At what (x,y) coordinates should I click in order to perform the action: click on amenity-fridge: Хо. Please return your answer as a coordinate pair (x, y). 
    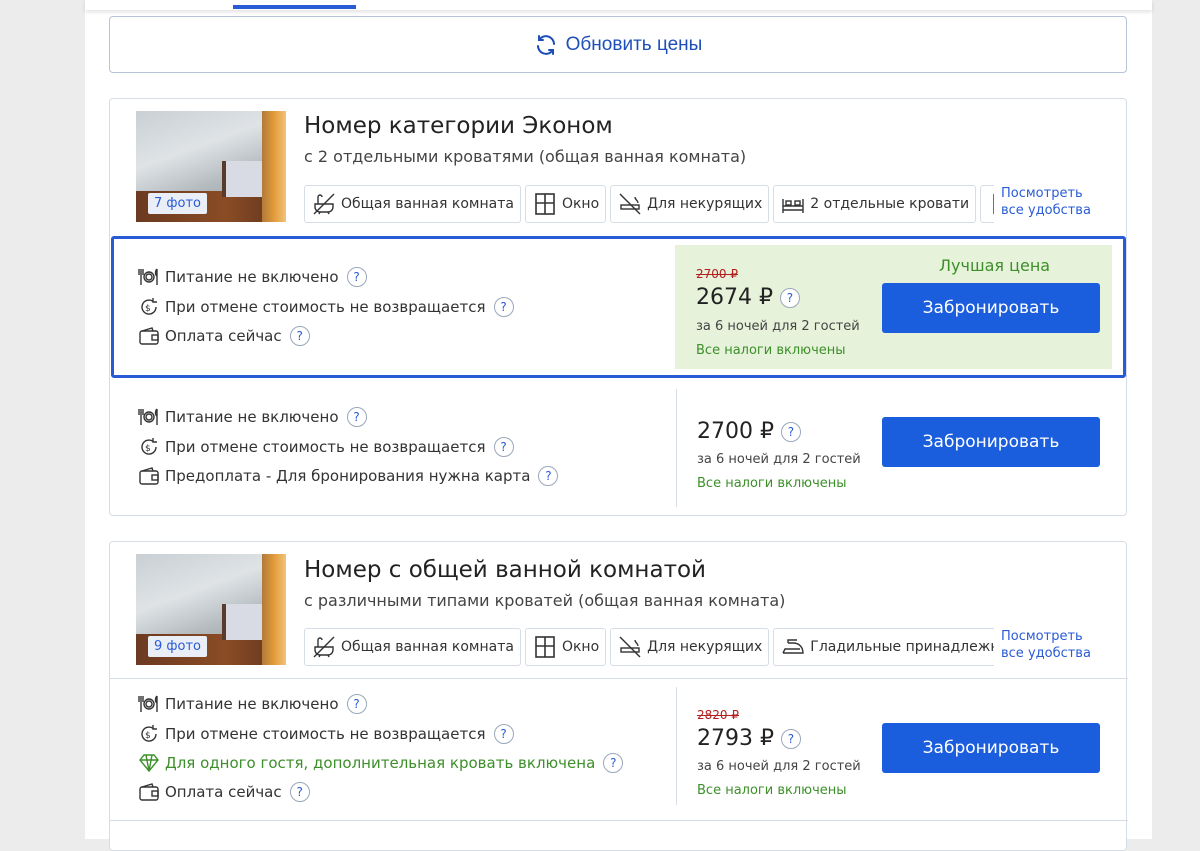
    Looking at the image, I should click on (987, 204).